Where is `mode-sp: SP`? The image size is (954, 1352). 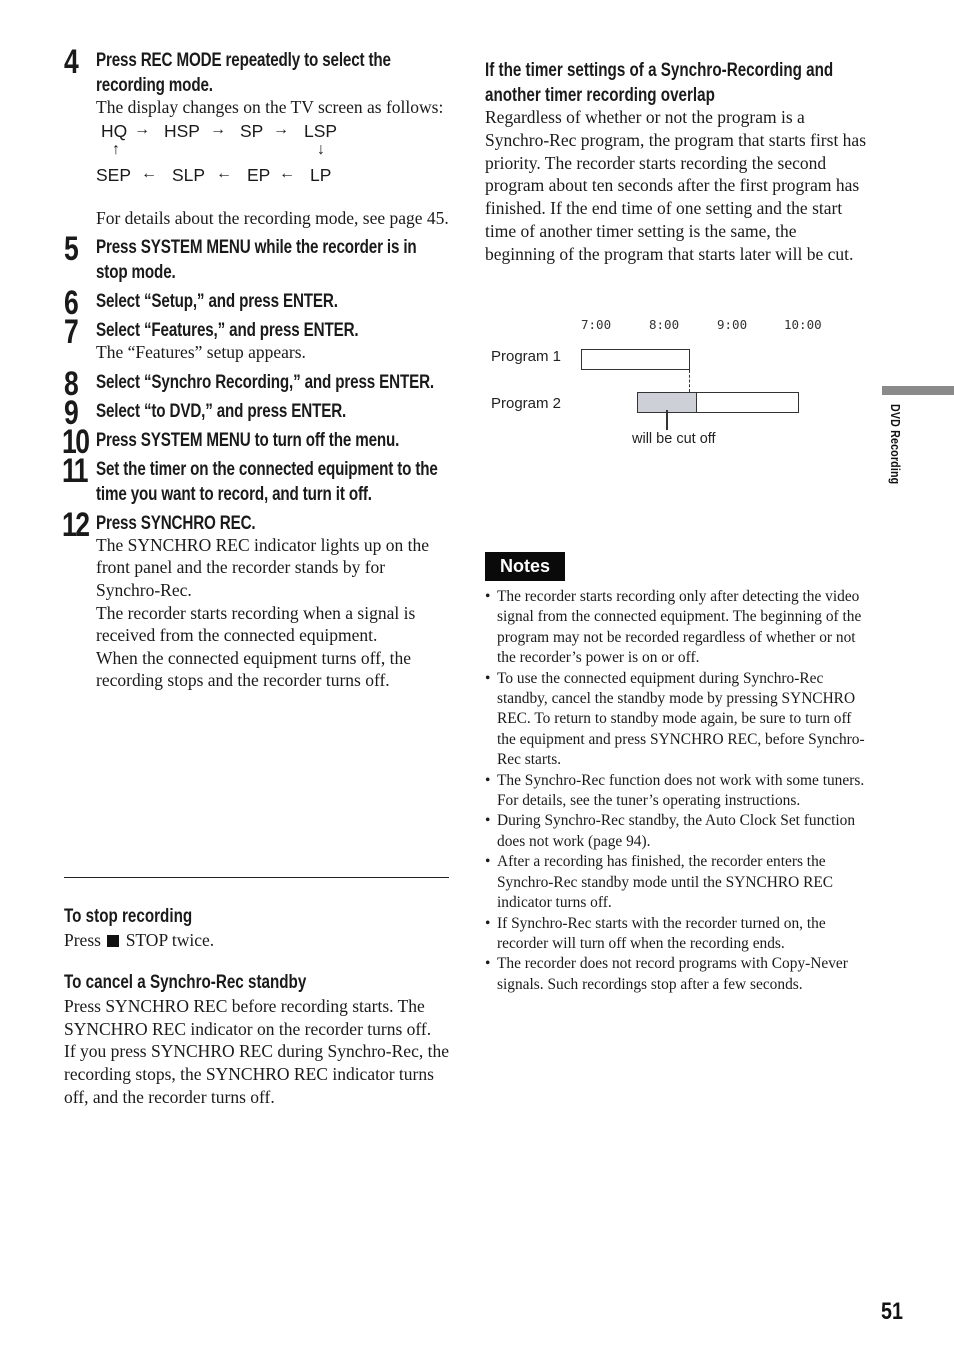 mode-sp: SP is located at coordinates (252, 130).